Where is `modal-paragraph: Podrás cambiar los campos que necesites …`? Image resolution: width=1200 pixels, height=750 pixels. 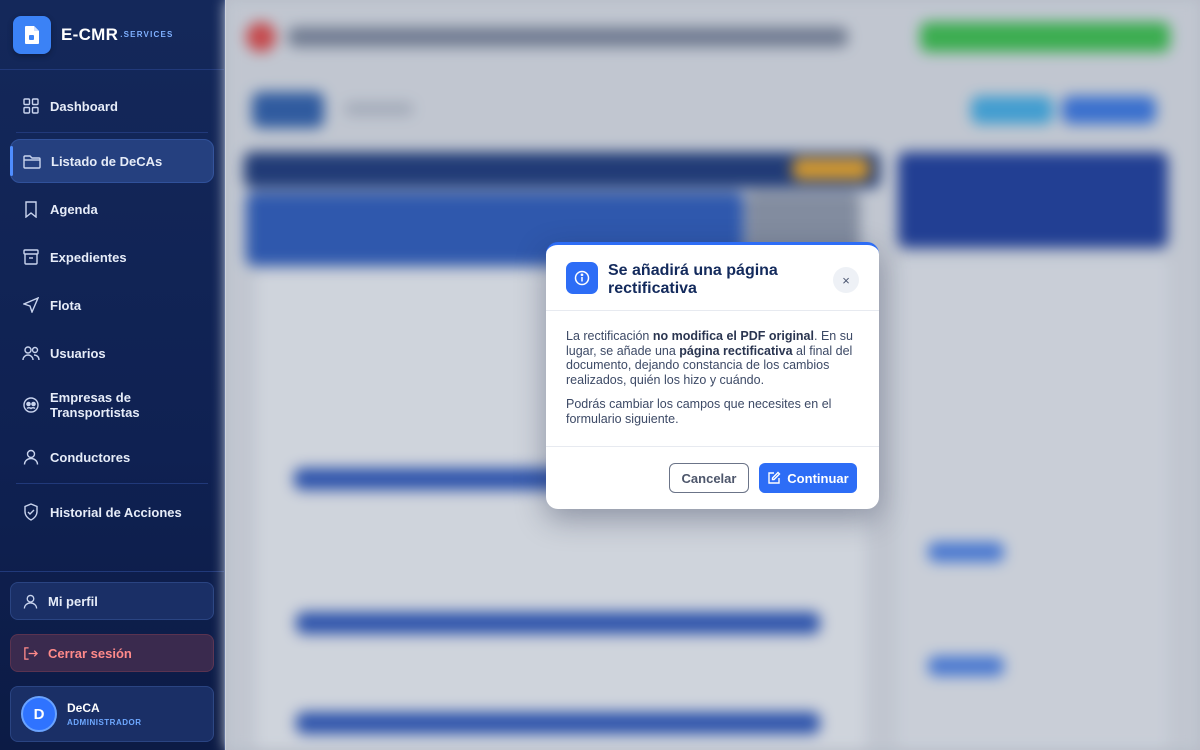 modal-paragraph: Podrás cambiar los campos que necesites … is located at coordinates (699, 411).